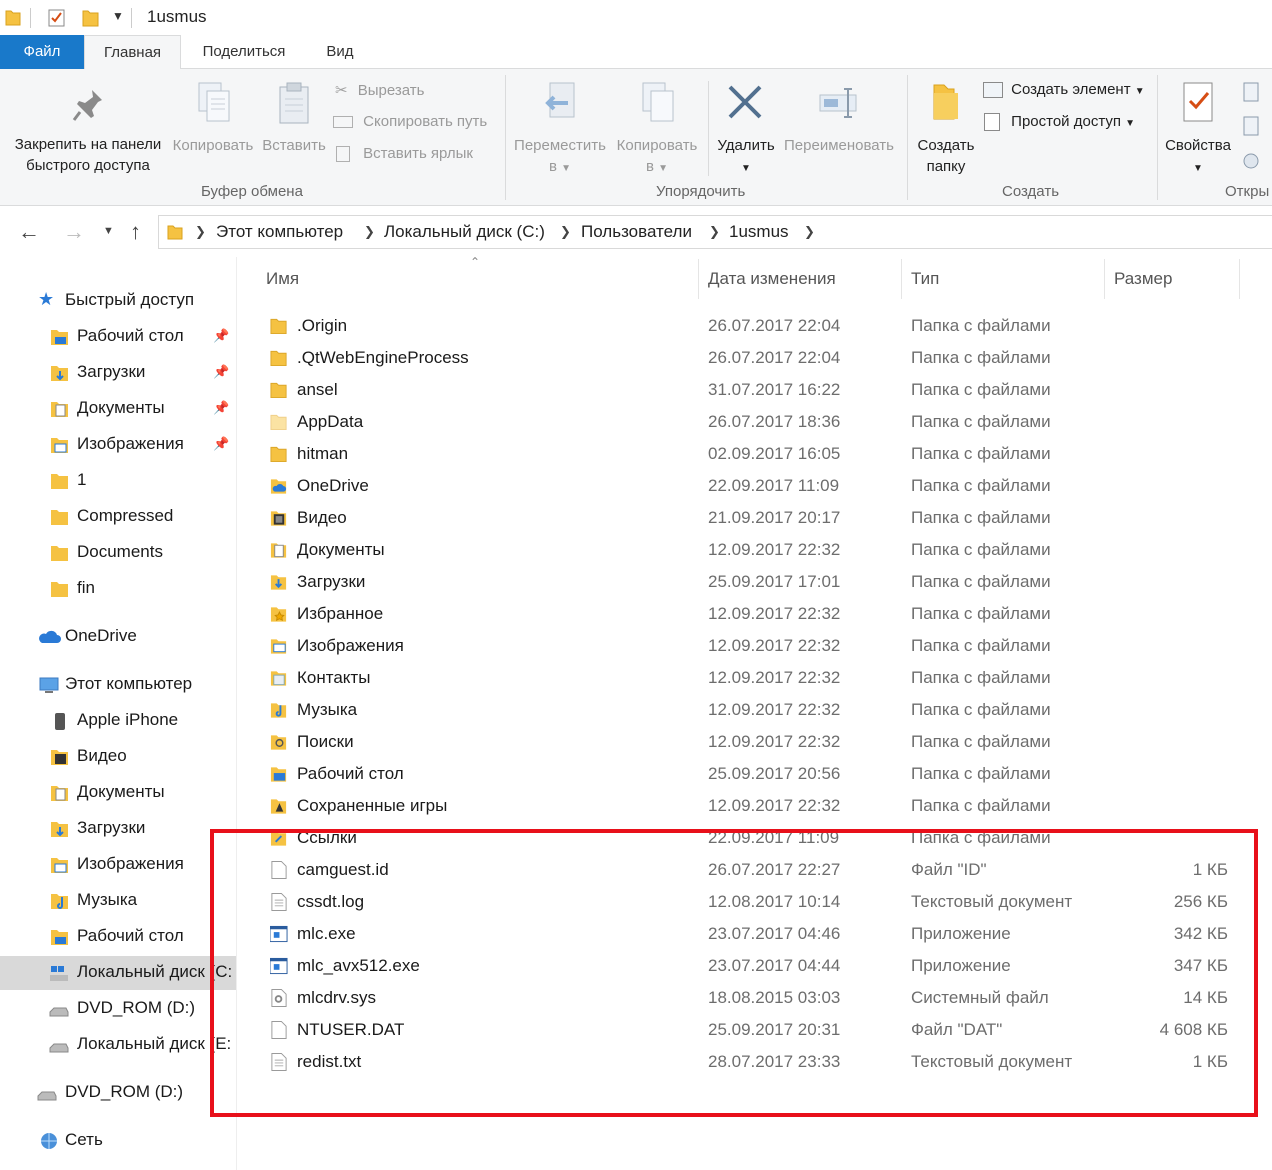 The height and width of the screenshot is (1170, 1272). What do you see at coordinates (755, 934) in the screenshot?
I see `file-row: mlc.exe 23.07.2017 04:46 Приложение 342 КБ` at bounding box center [755, 934].